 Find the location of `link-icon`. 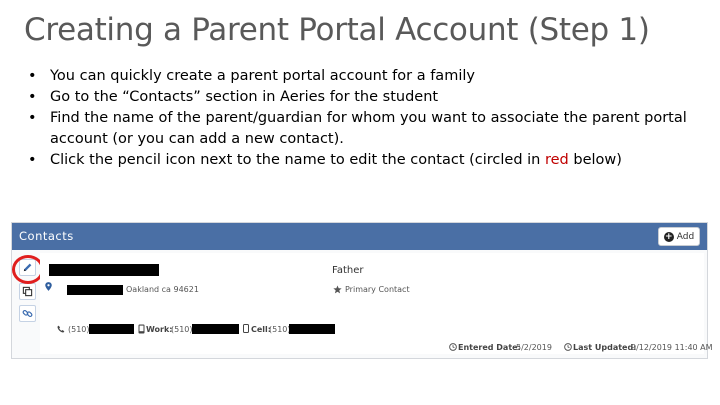

link-icon is located at coordinates (27, 313).